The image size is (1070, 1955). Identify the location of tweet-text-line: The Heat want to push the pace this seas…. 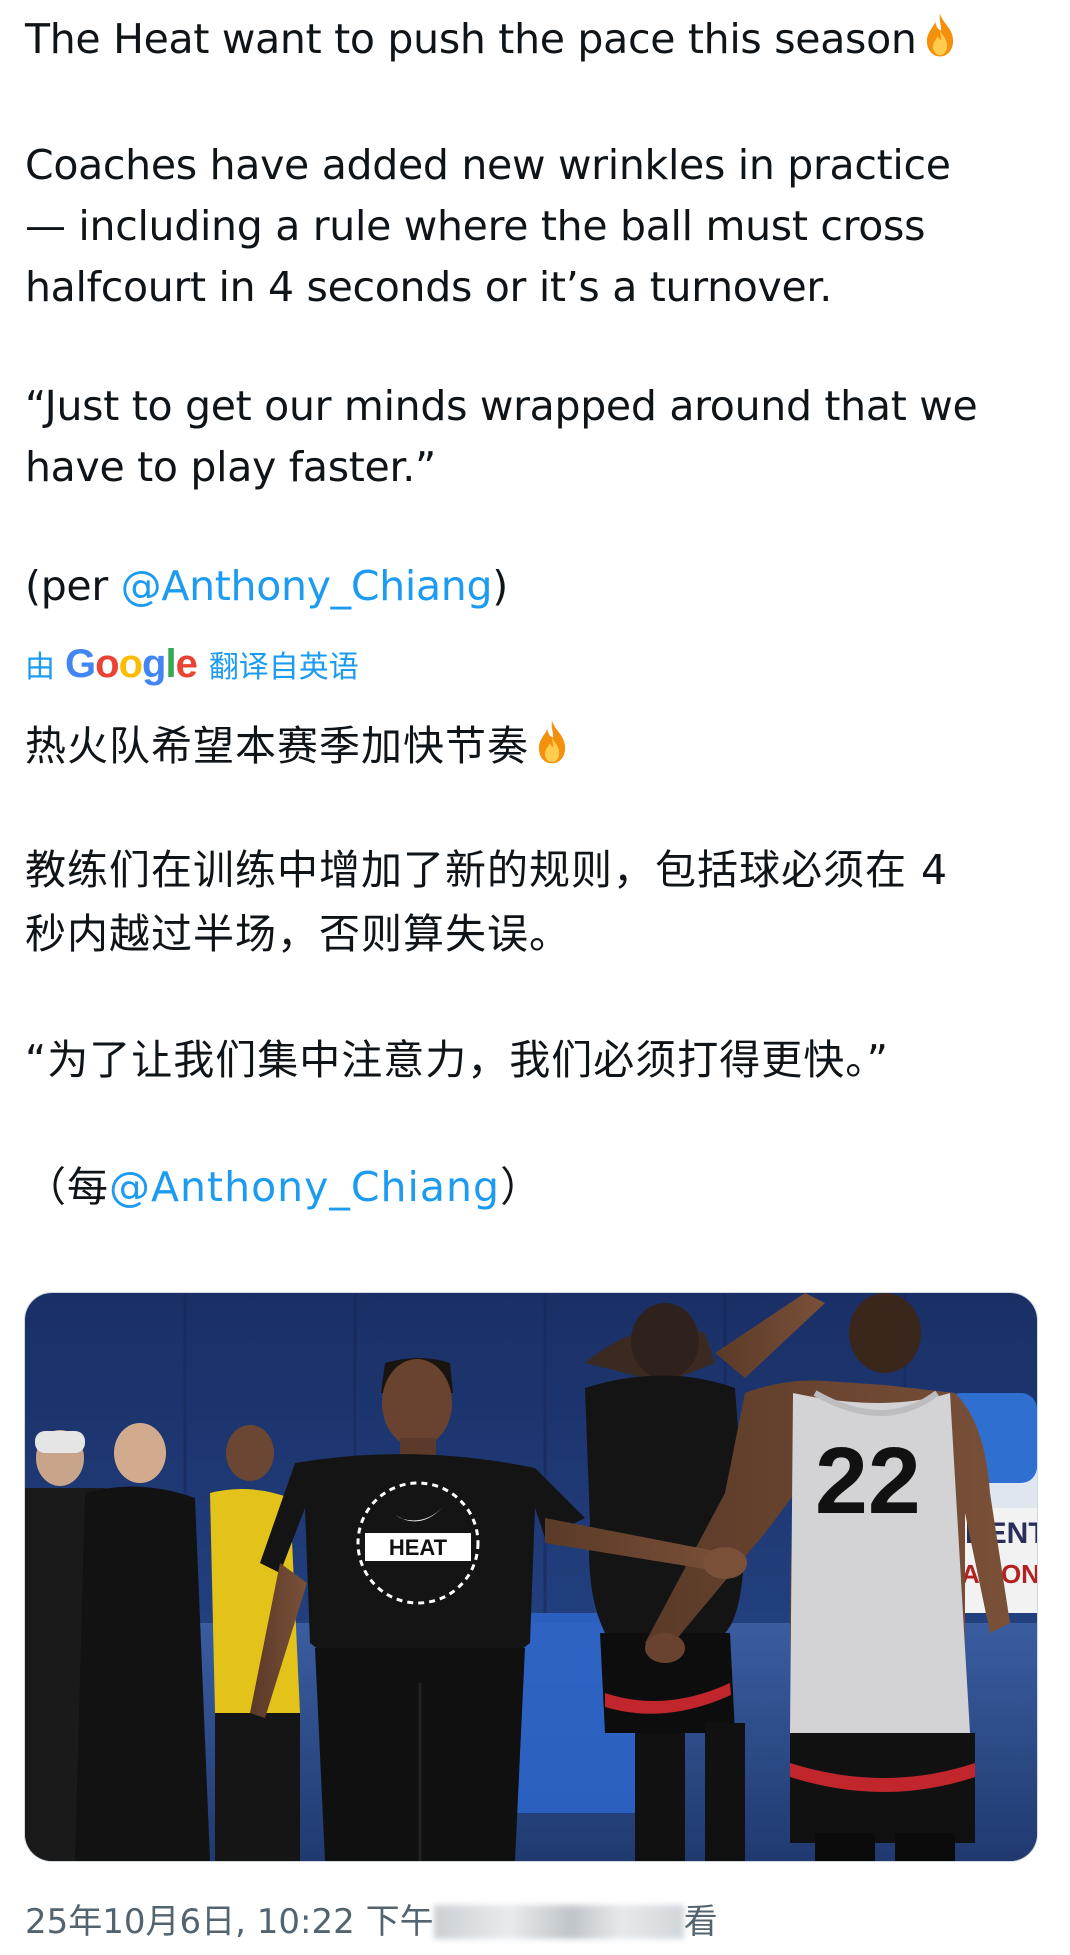
(492, 39).